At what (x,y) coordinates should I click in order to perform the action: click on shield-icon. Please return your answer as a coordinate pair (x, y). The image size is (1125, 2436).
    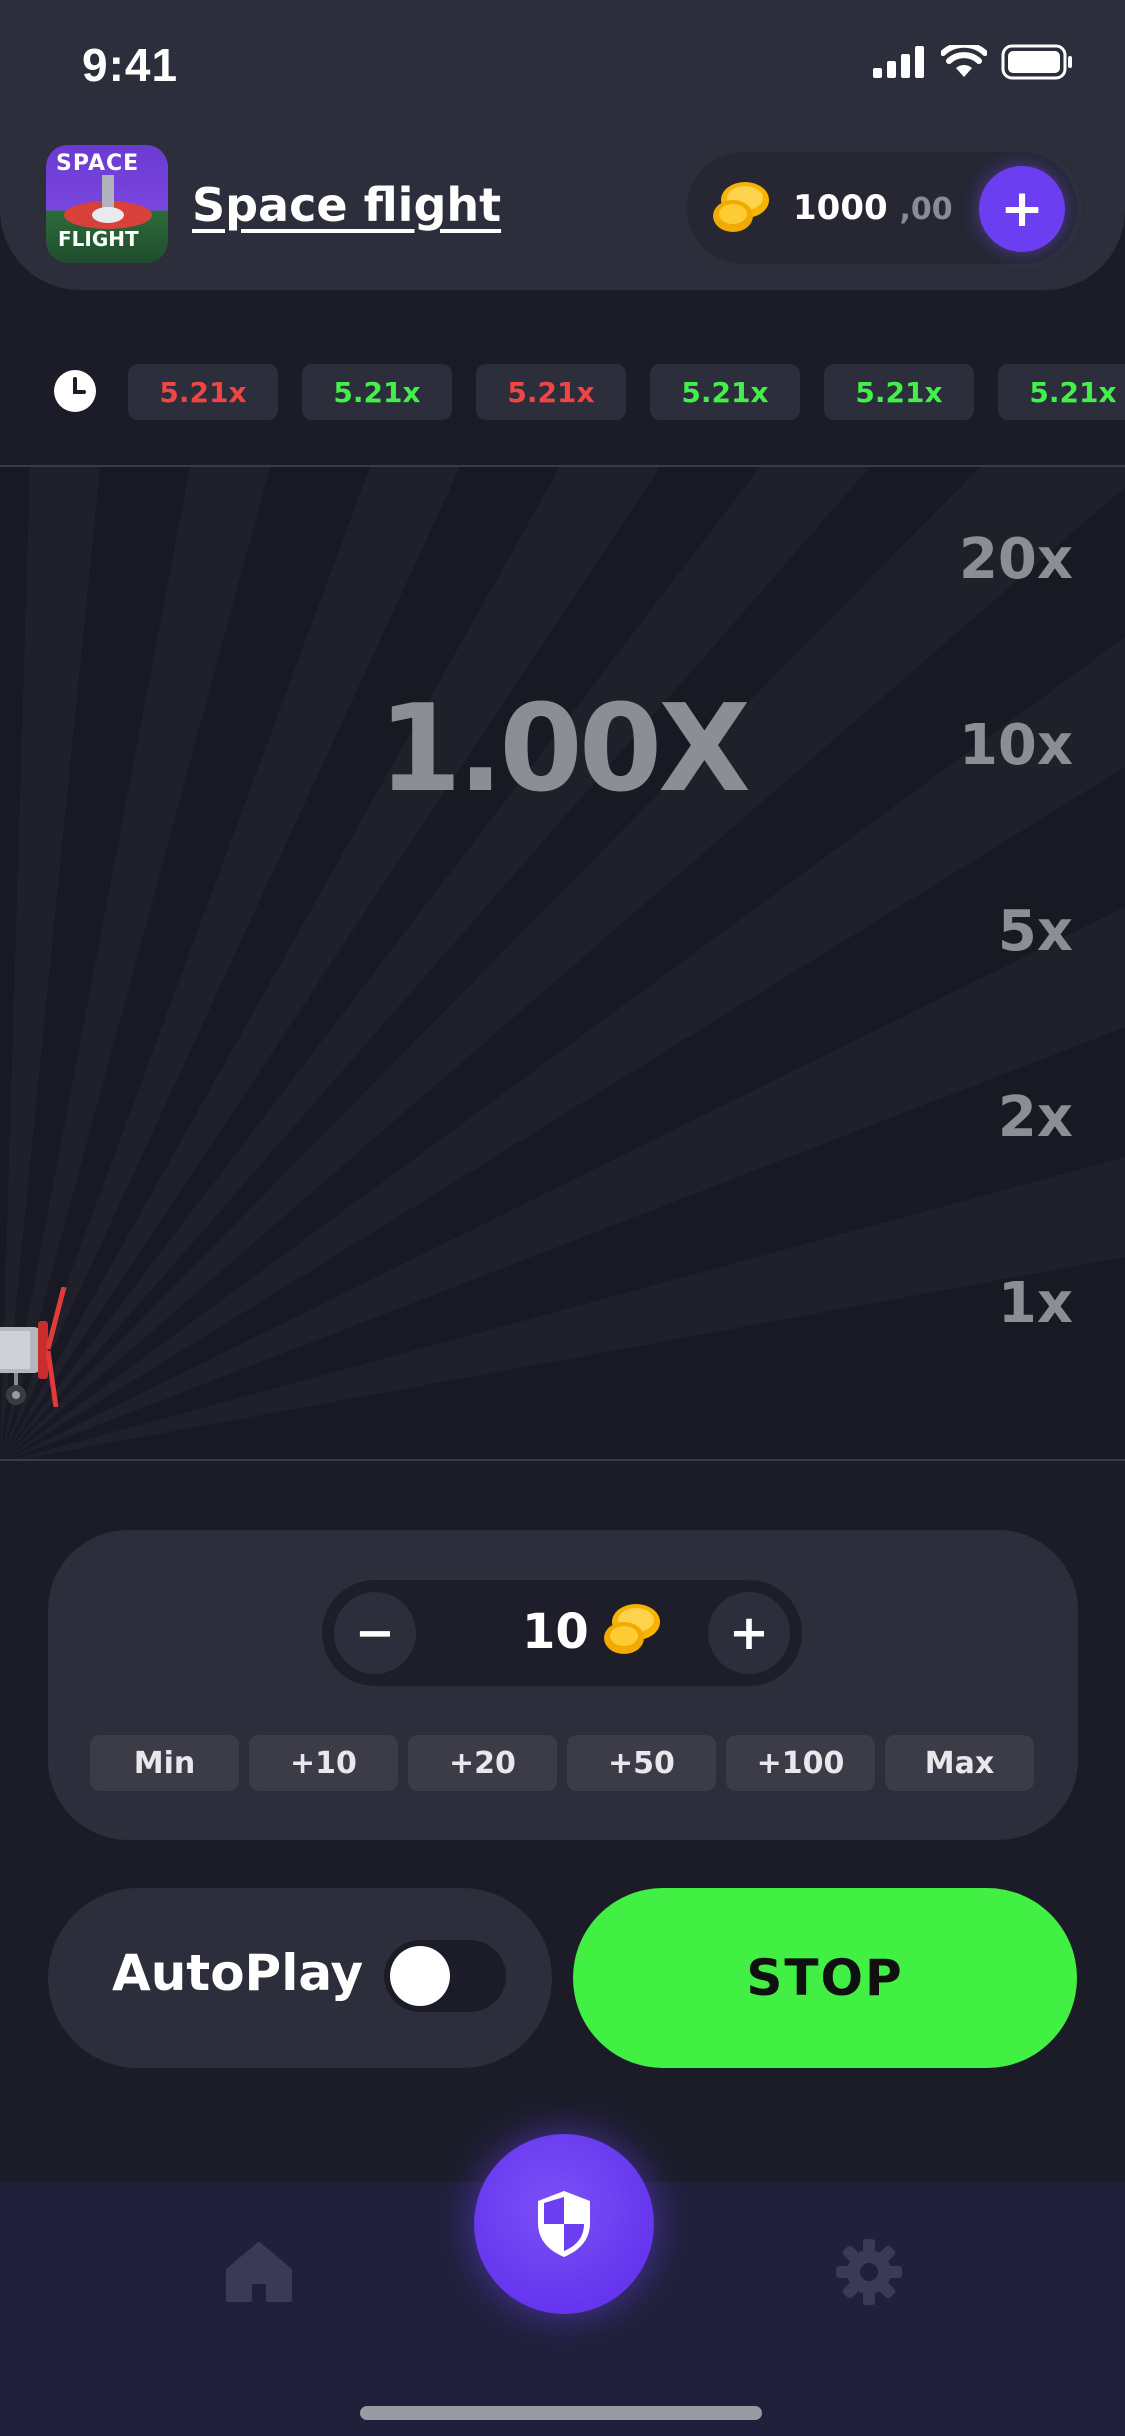
    Looking at the image, I should click on (564, 2224).